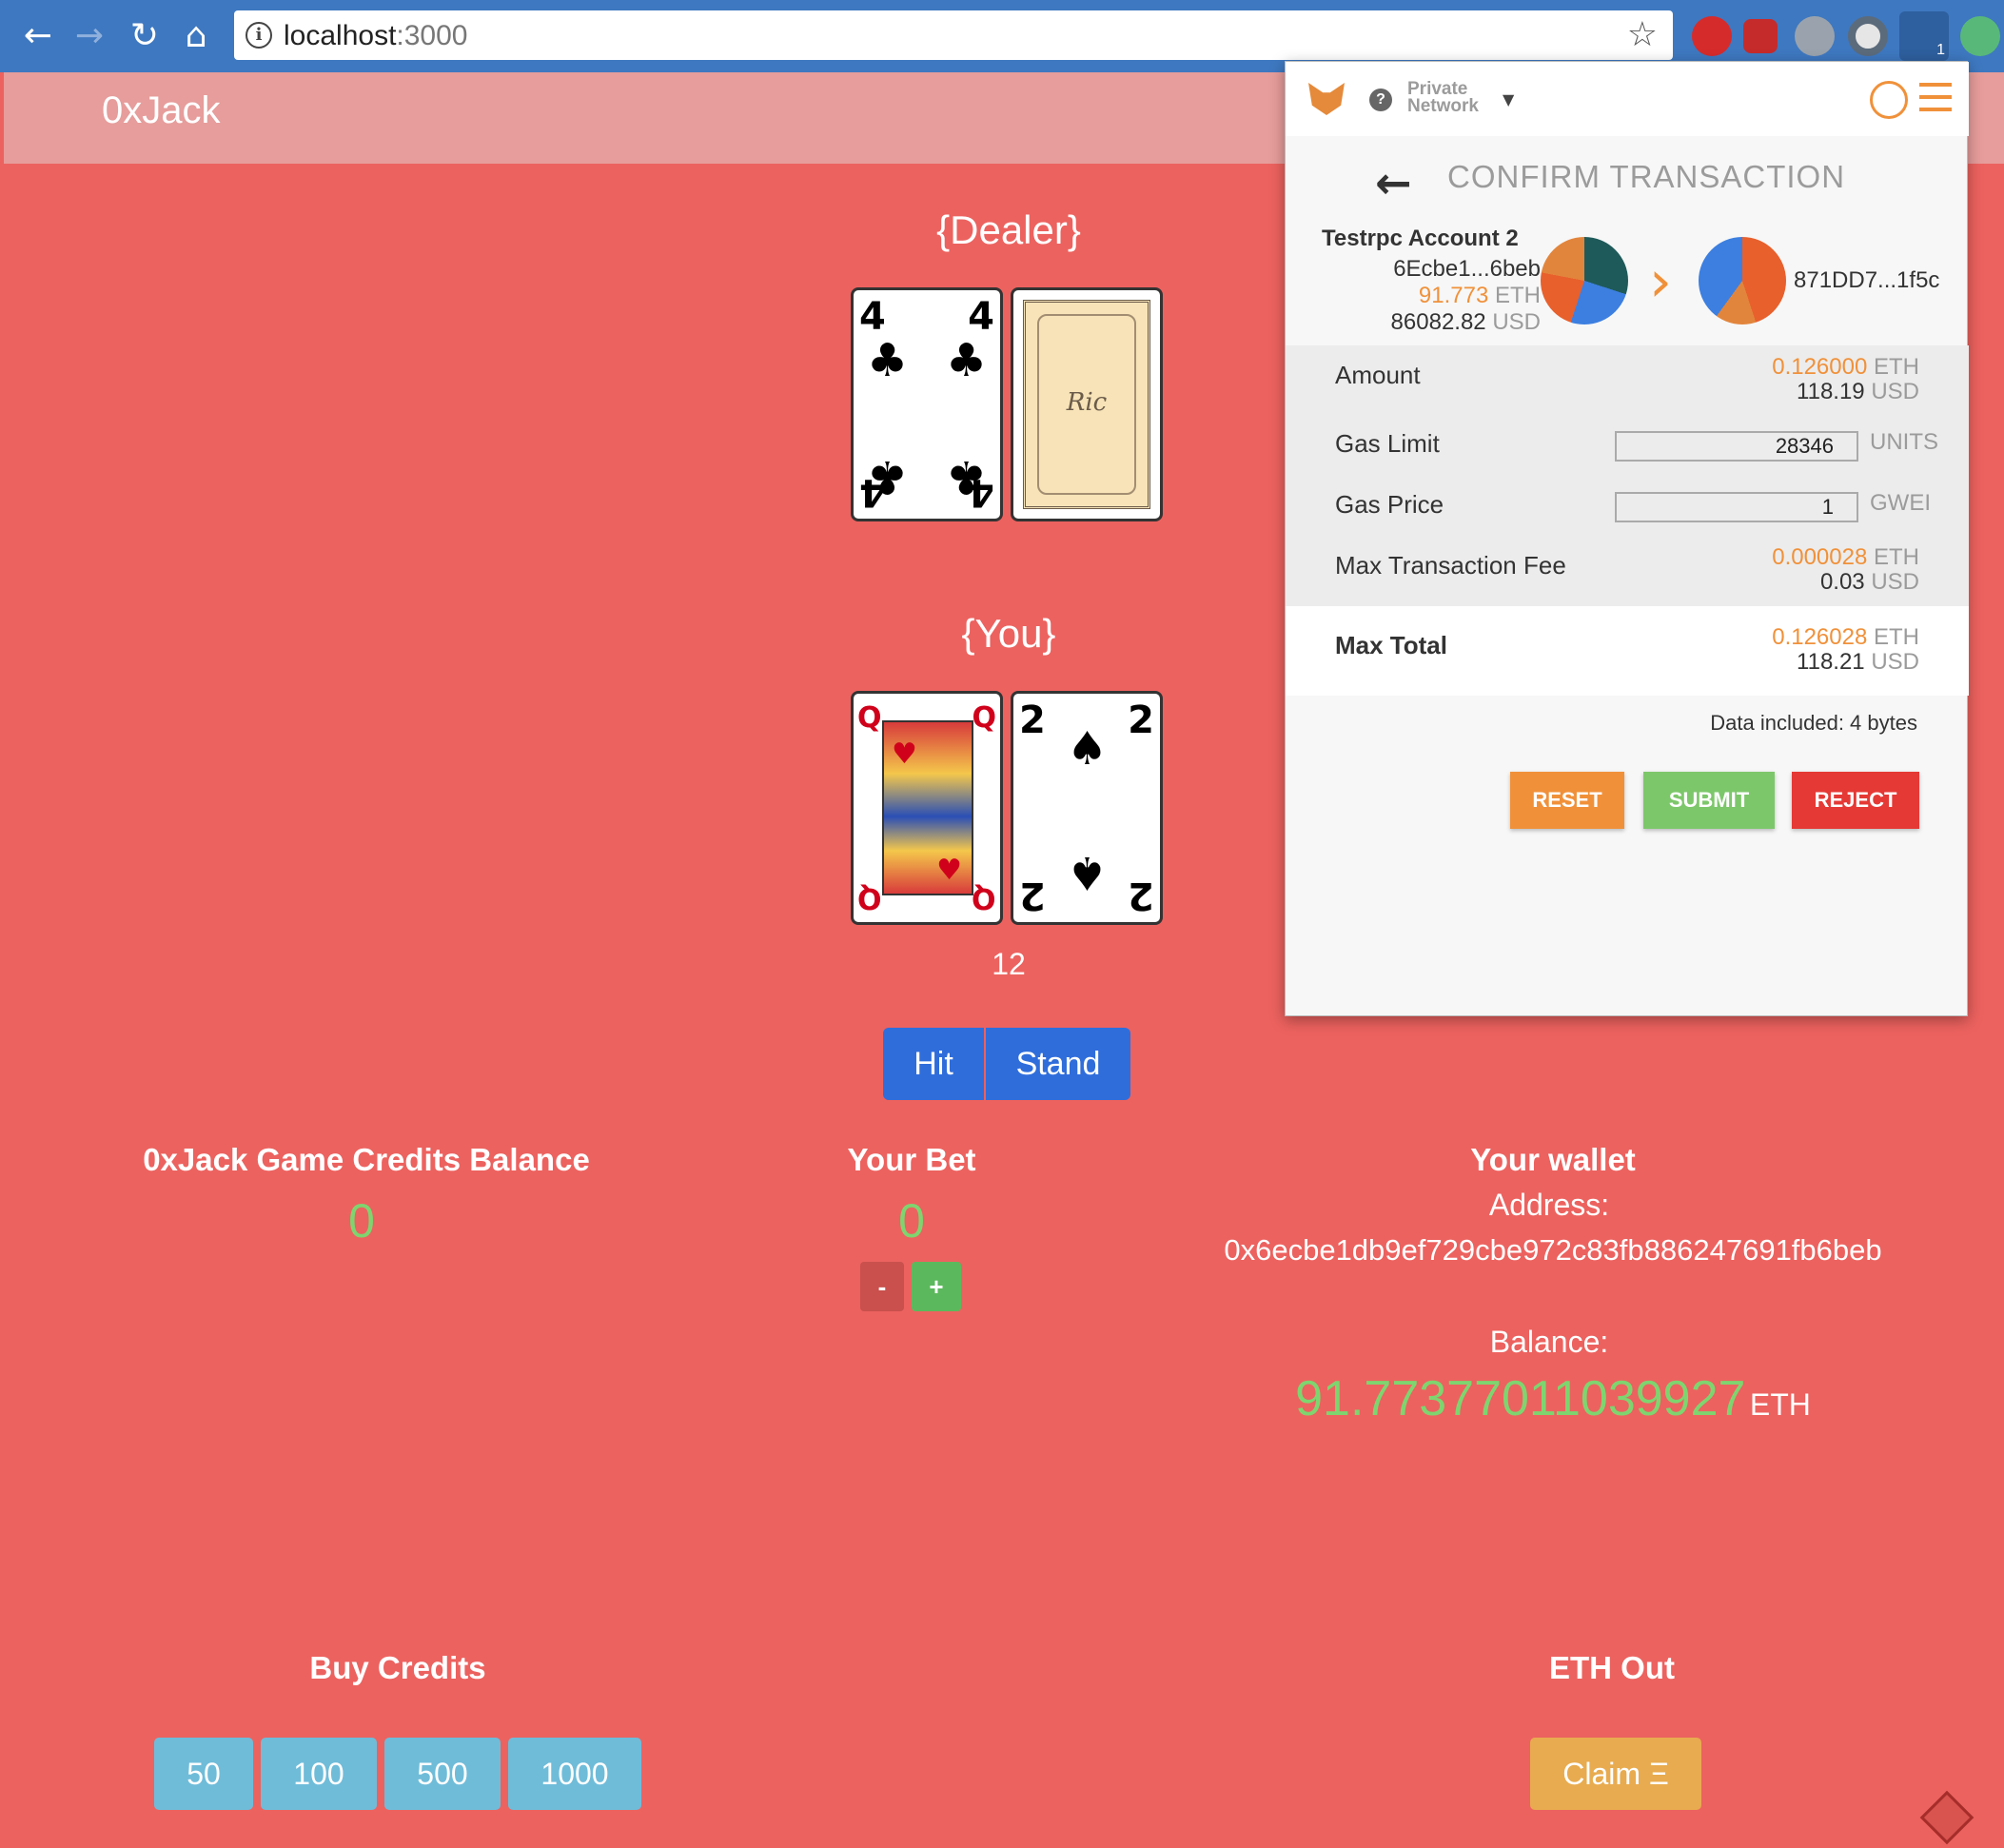 The image size is (2004, 1848). I want to click on max-fee-eth: 0.000028, so click(1820, 557).